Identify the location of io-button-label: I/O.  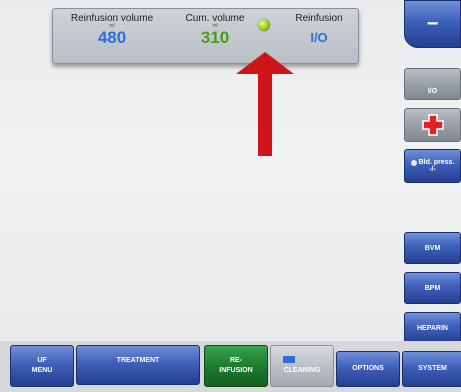
(432, 91).